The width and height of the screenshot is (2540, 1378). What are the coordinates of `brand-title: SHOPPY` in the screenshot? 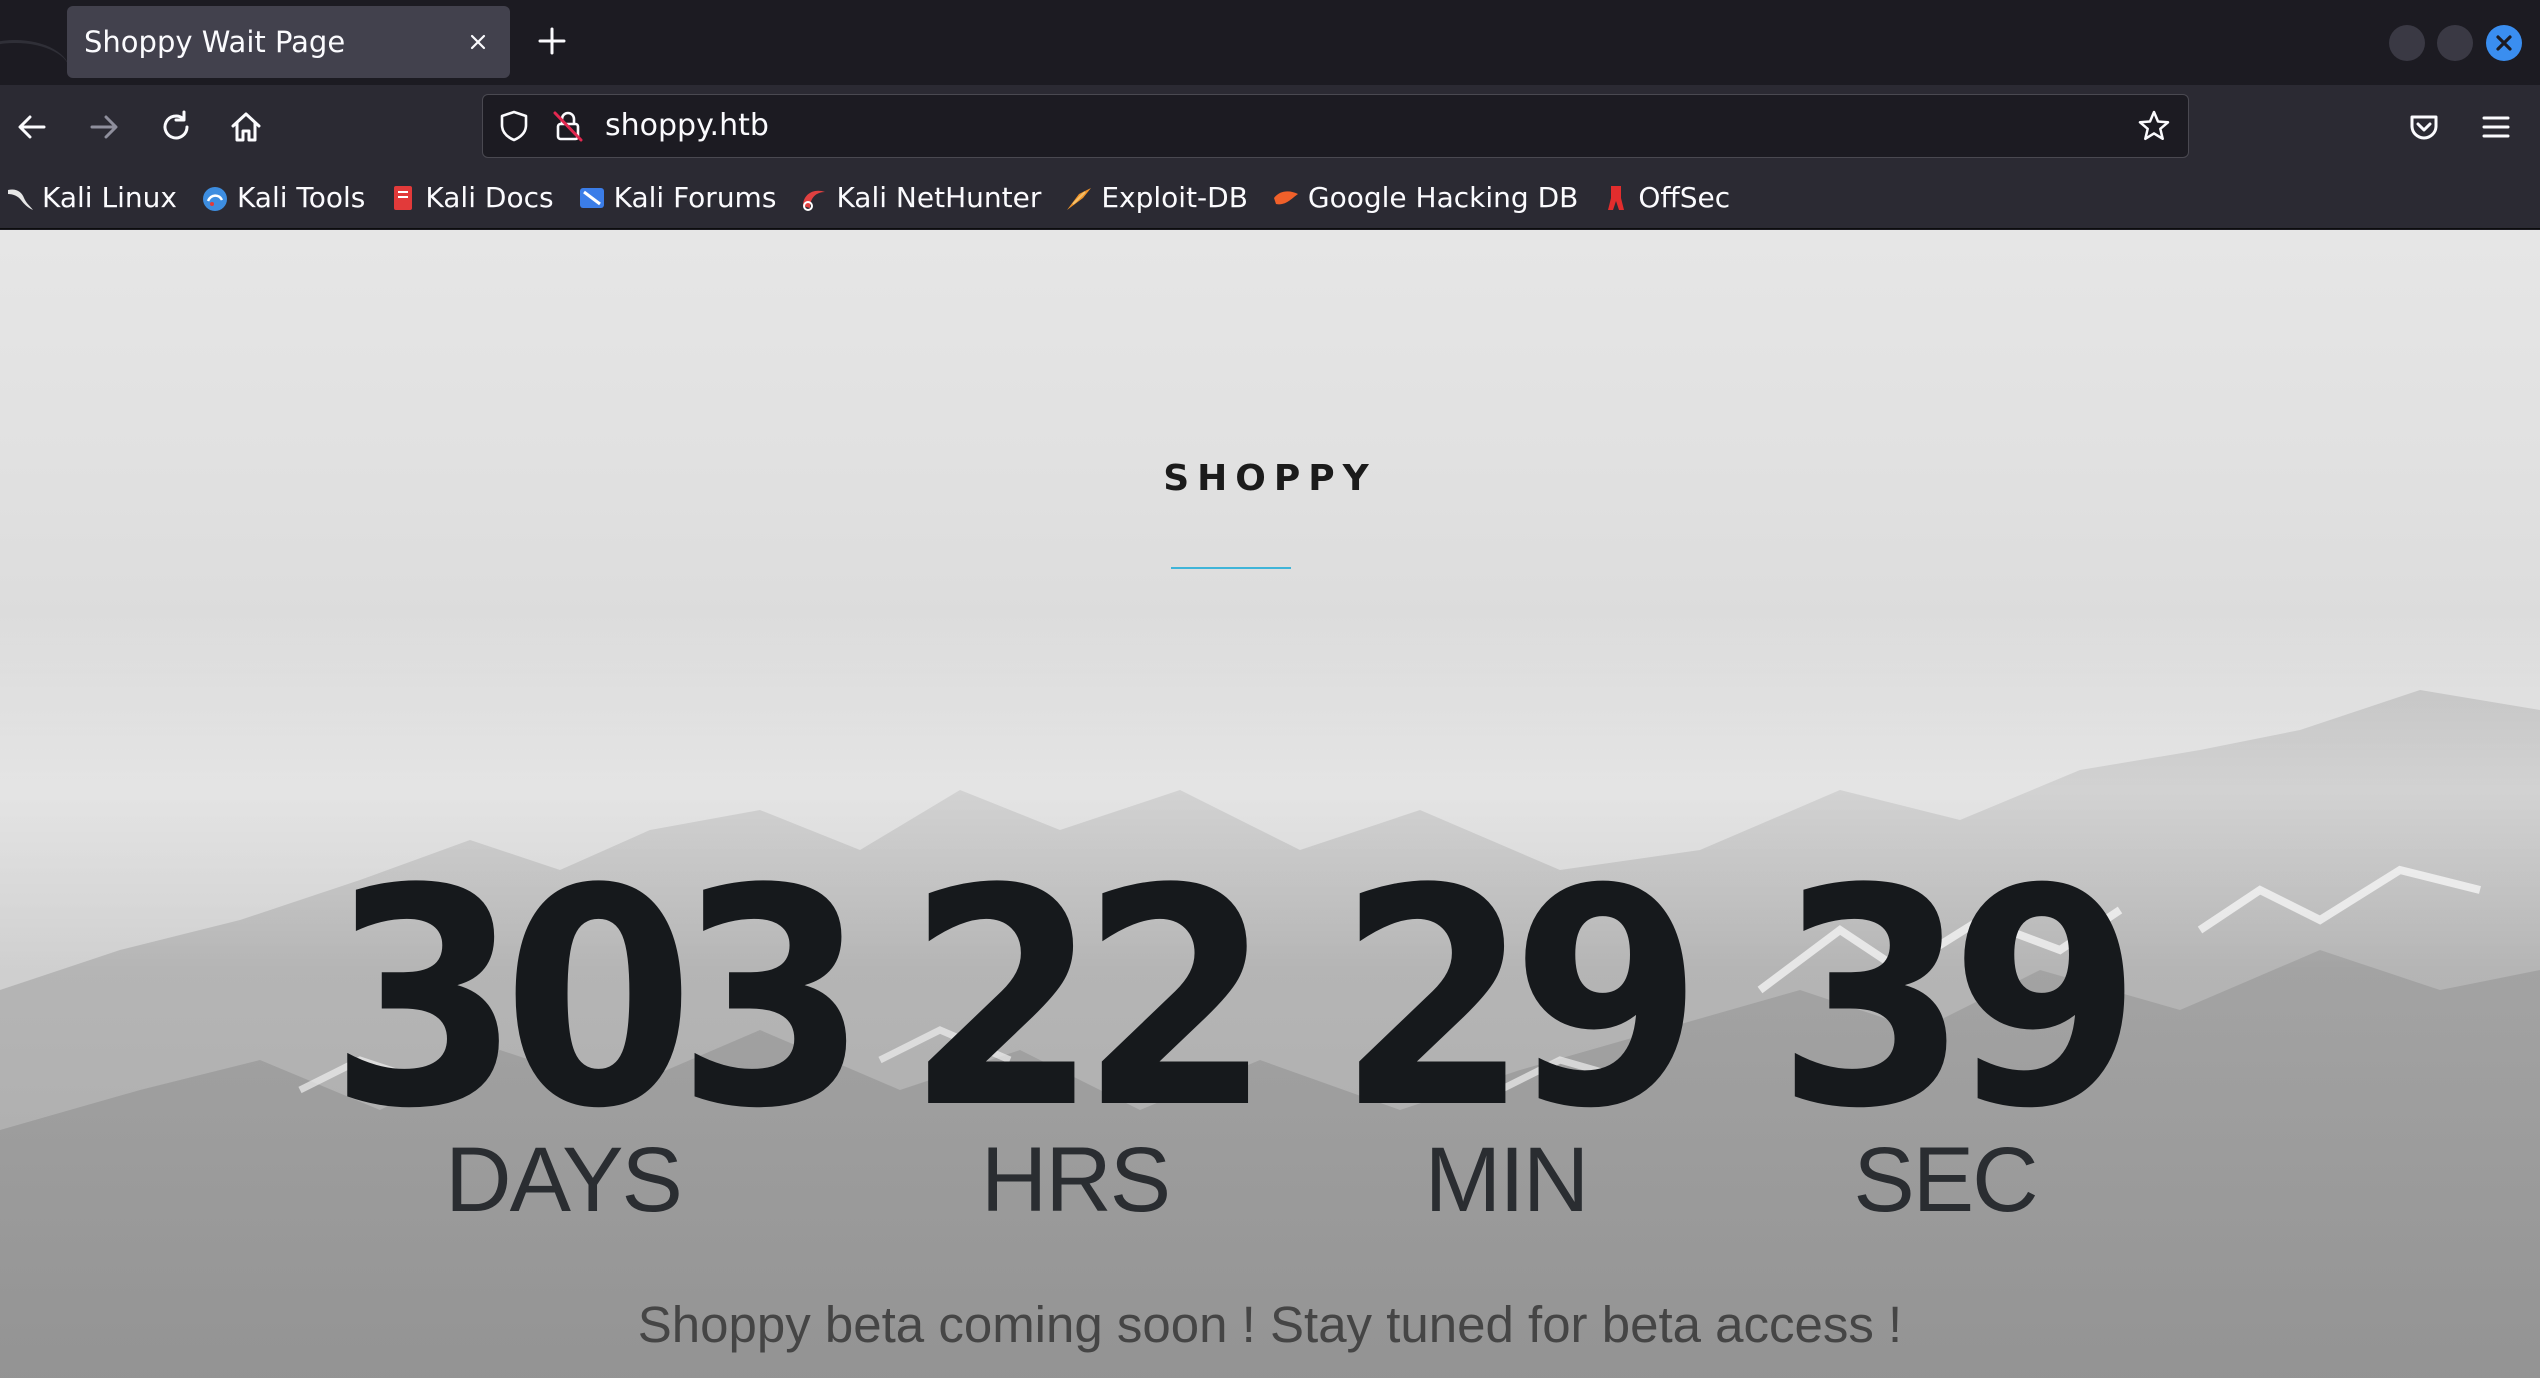 It's located at (1270, 478).